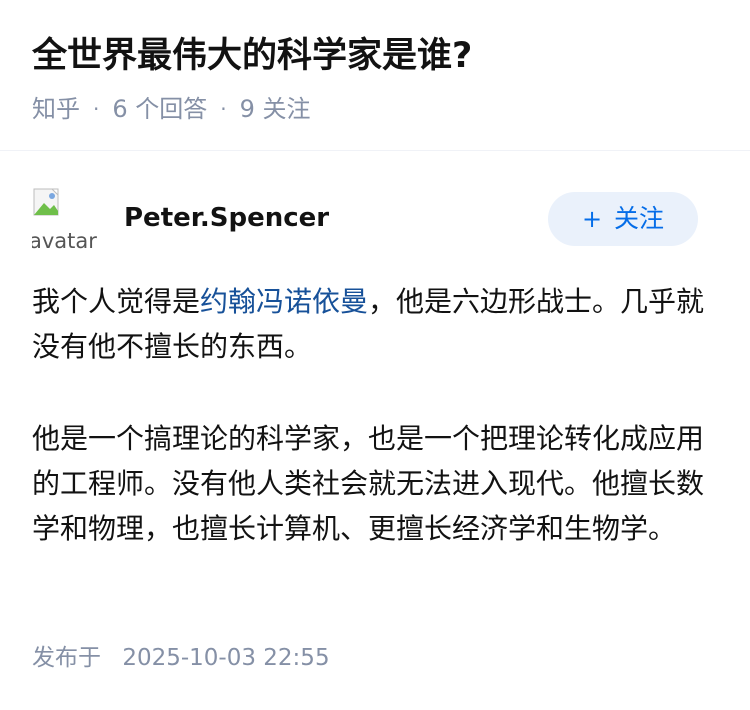  What do you see at coordinates (226, 218) in the screenshot?
I see `author-name: Peter.Spencer` at bounding box center [226, 218].